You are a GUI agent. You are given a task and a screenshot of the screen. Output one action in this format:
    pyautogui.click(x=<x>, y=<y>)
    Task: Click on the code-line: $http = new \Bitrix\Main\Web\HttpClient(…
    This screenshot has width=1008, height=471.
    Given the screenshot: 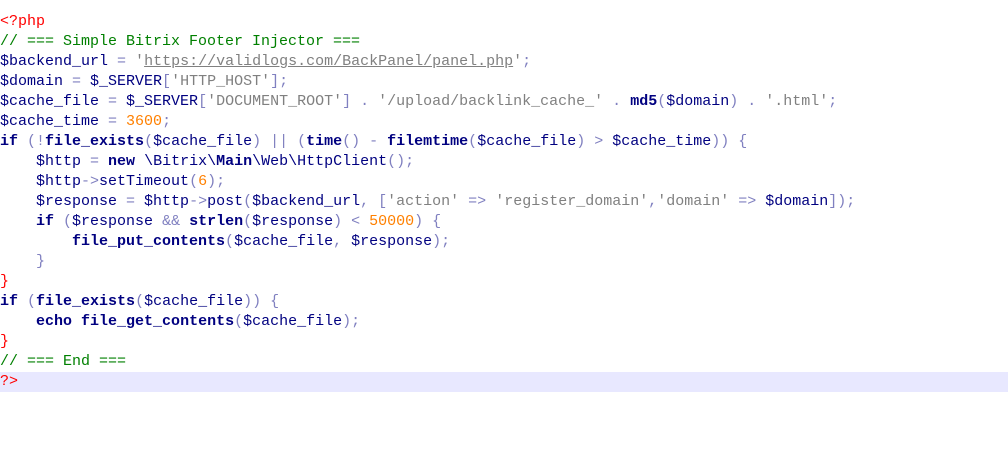 What is the action you would take?
    pyautogui.click(x=504, y=162)
    